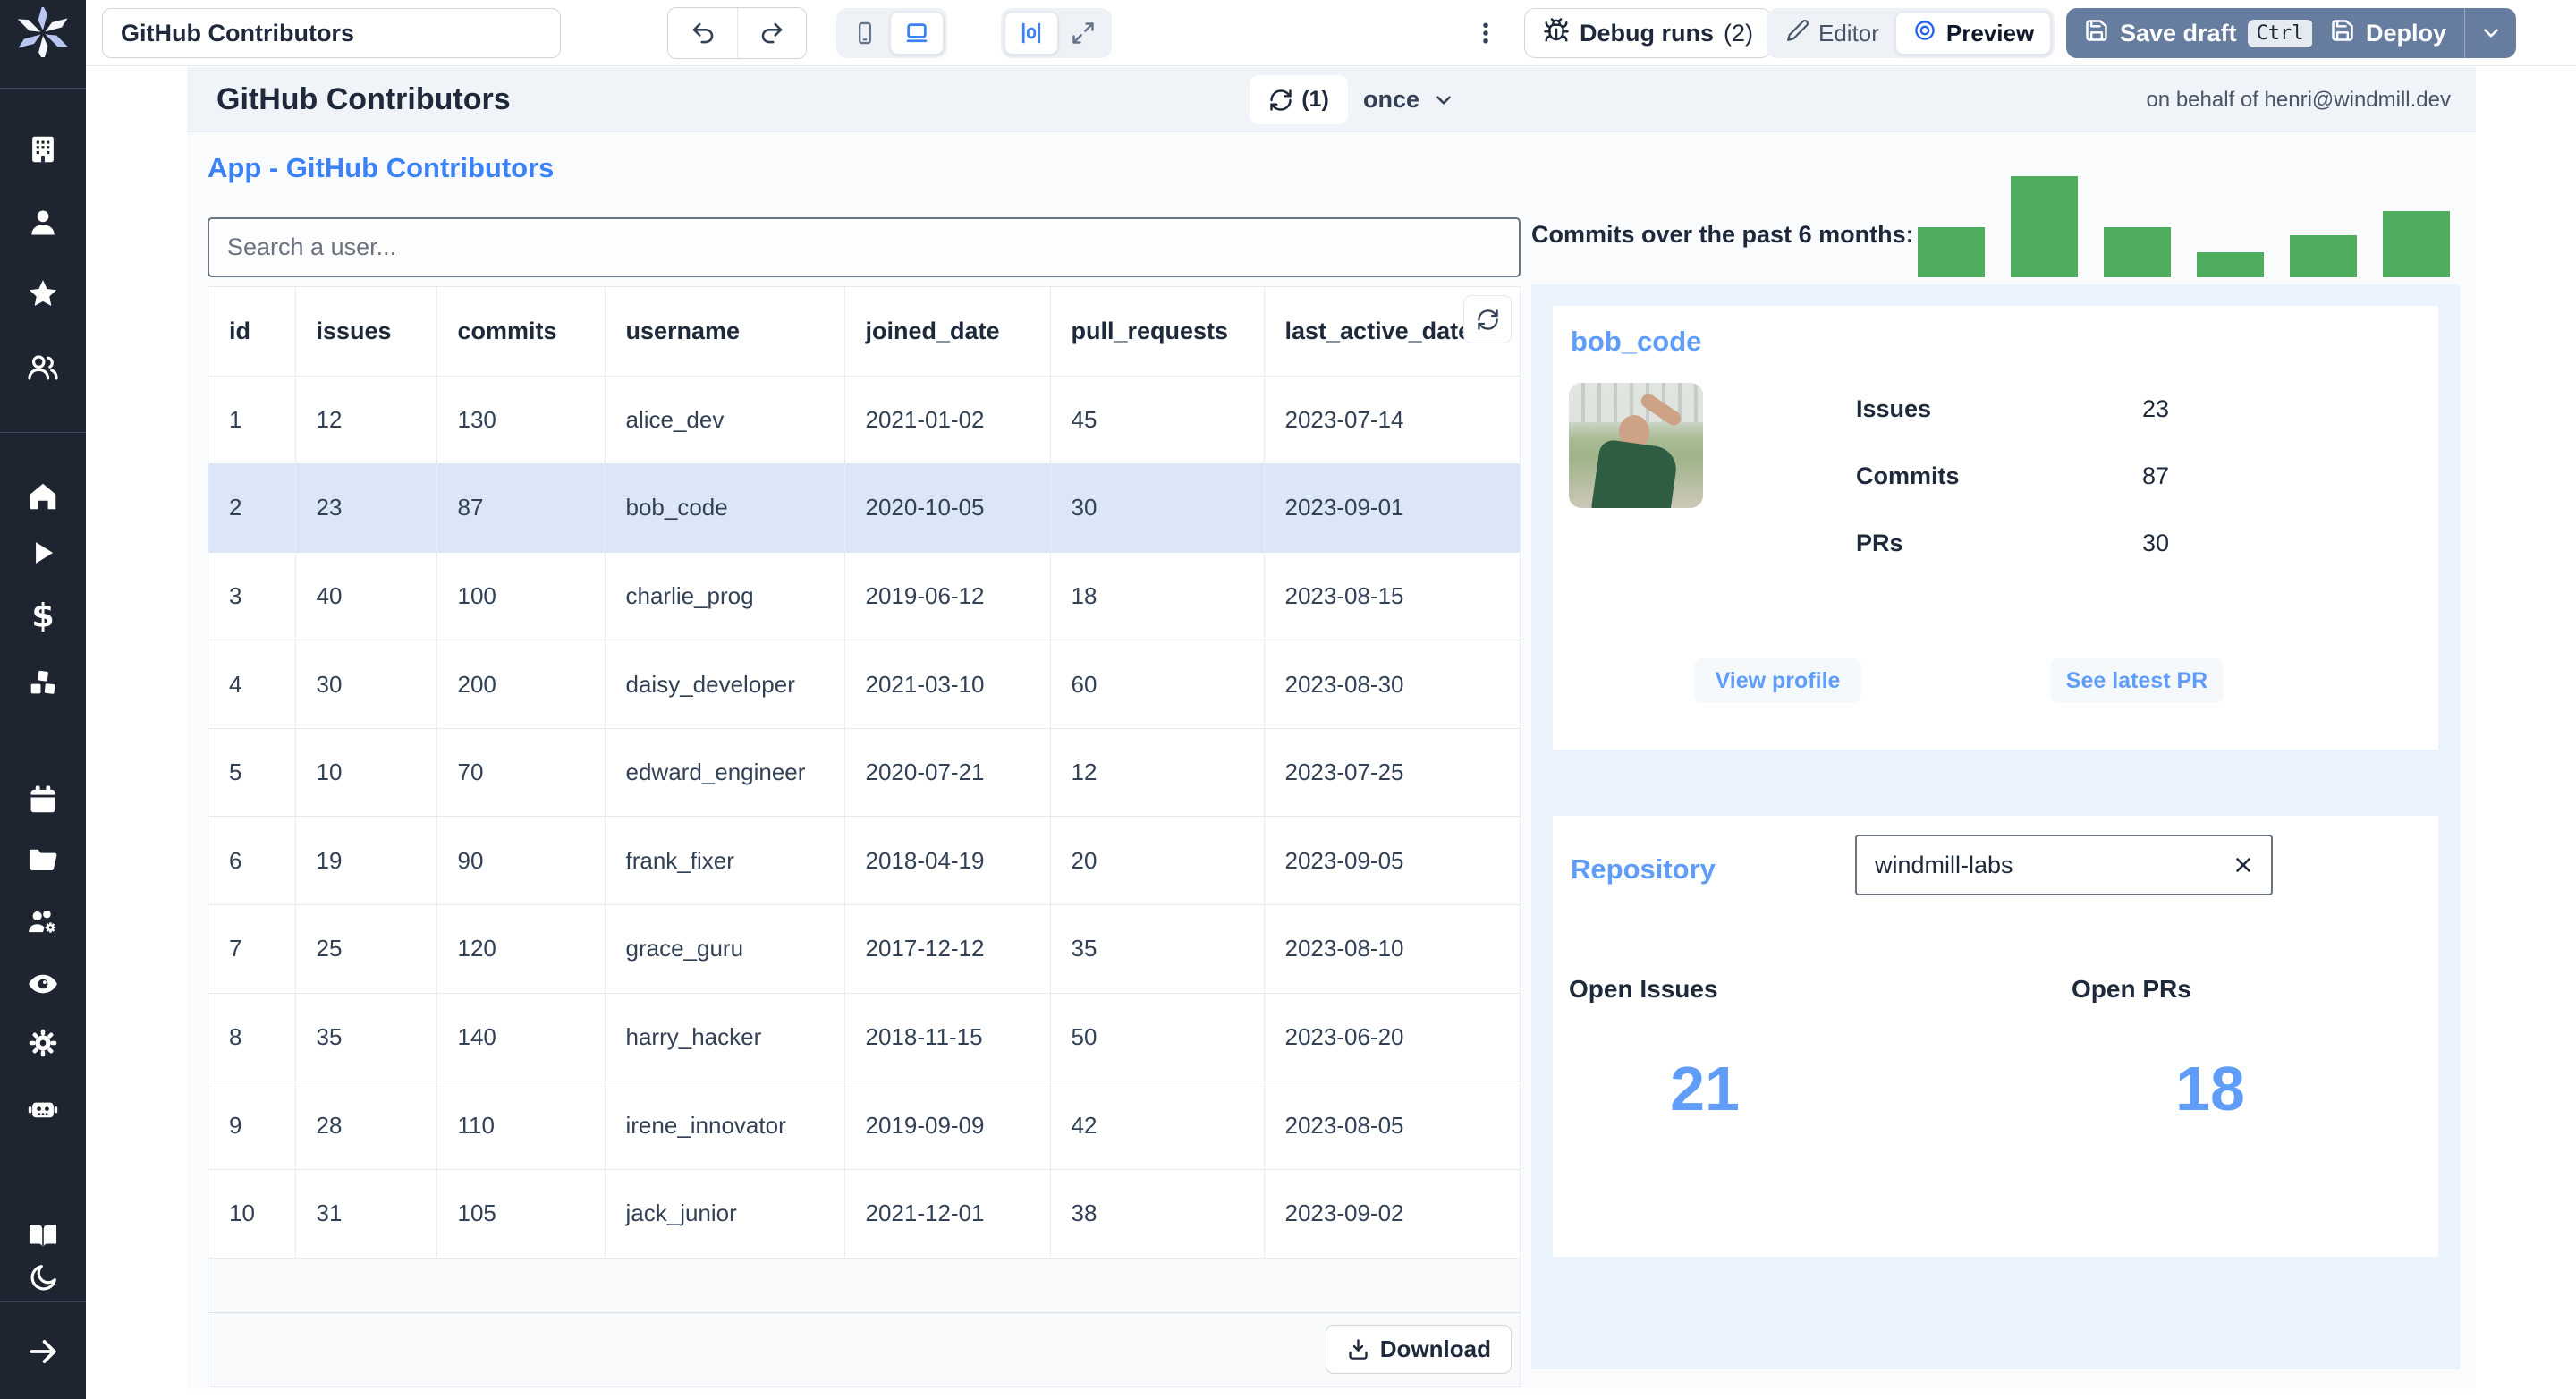 This screenshot has height=1399, width=2576. I want to click on centered-layout-button, so click(1031, 33).